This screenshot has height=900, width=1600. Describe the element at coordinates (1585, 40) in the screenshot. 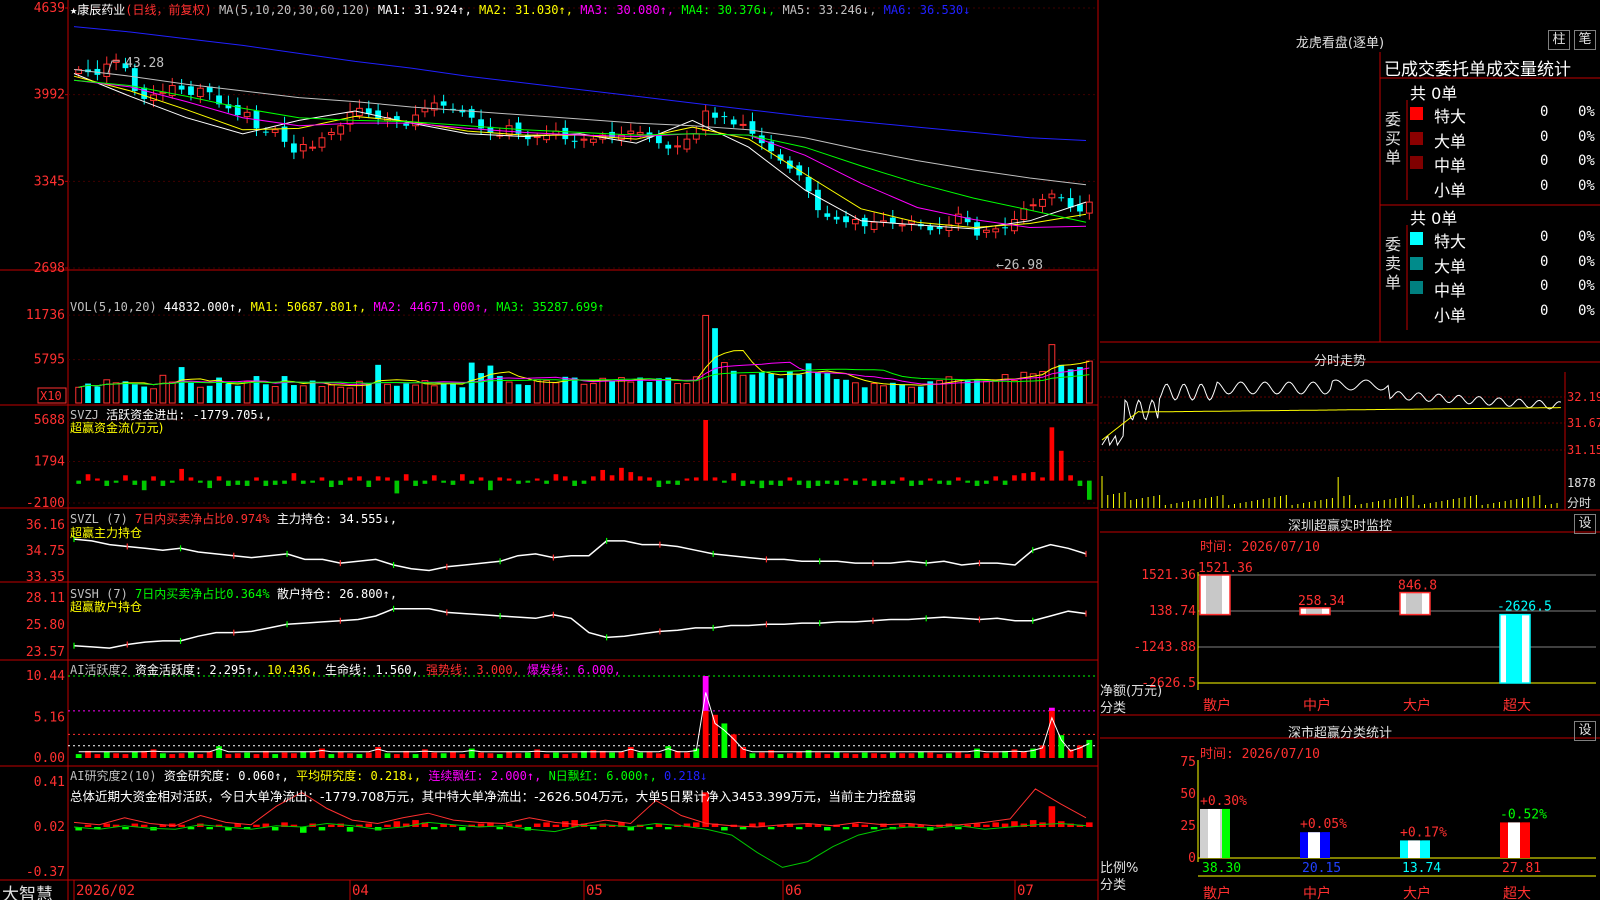

I see `tick-view-button: 笔` at that location.